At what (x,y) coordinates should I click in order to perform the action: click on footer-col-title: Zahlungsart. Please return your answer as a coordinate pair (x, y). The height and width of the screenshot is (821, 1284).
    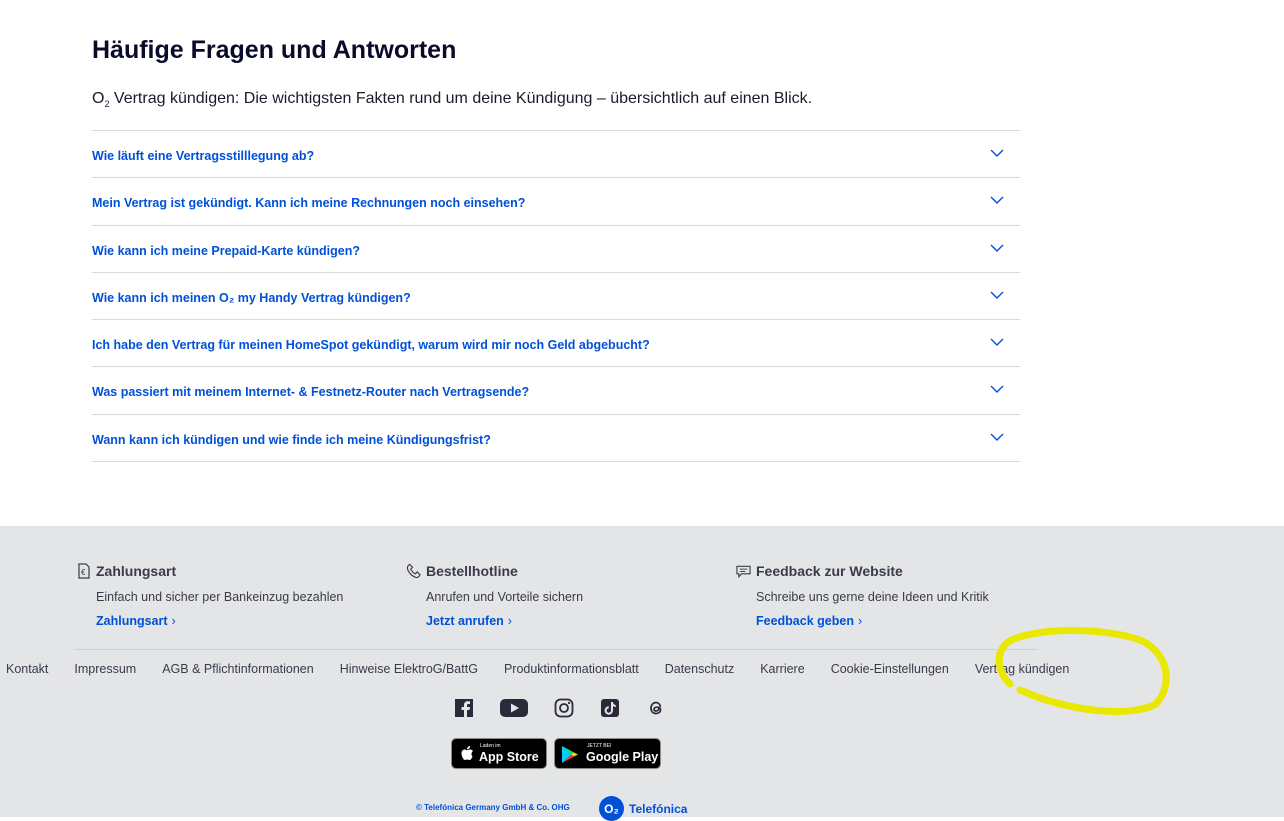
    Looking at the image, I should click on (136, 571).